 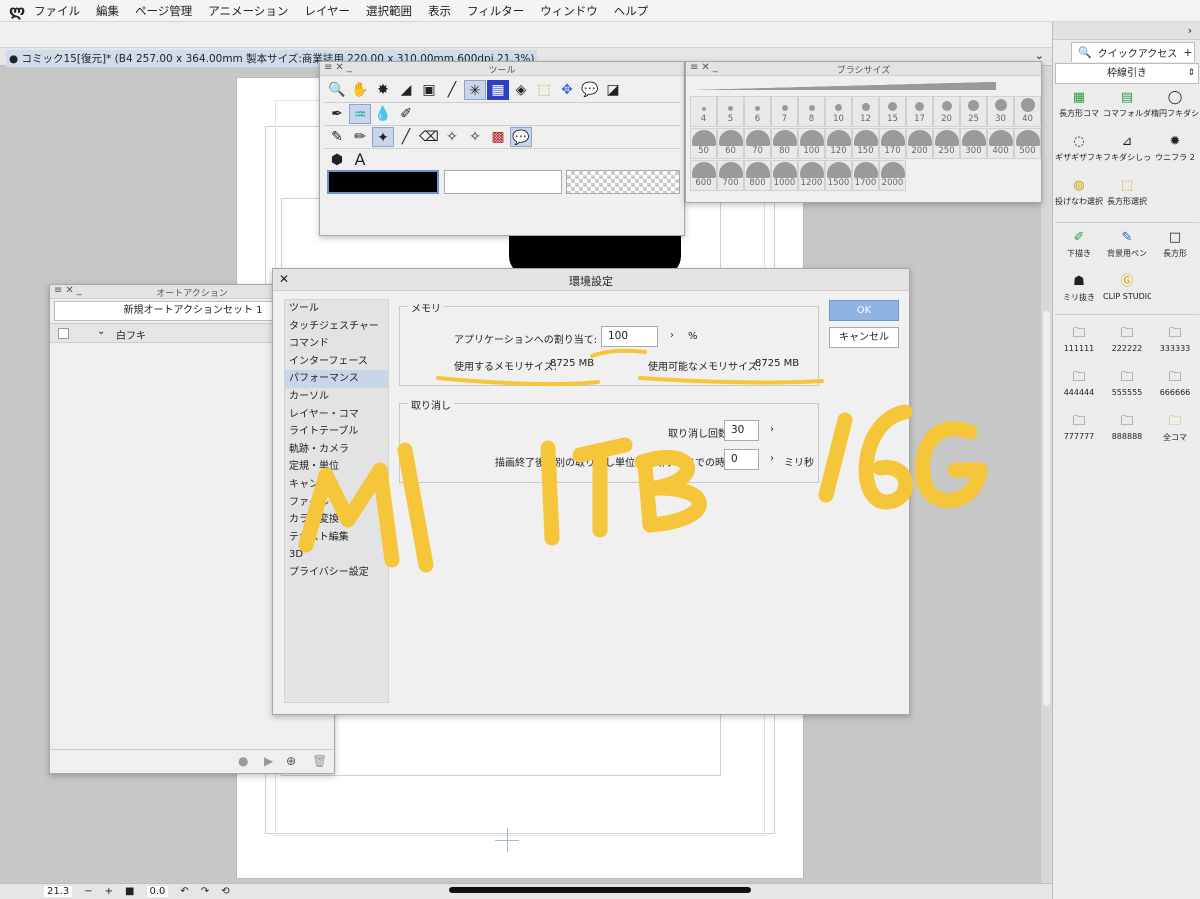 I want to click on brush-size-cell: 800, so click(x=757, y=175).